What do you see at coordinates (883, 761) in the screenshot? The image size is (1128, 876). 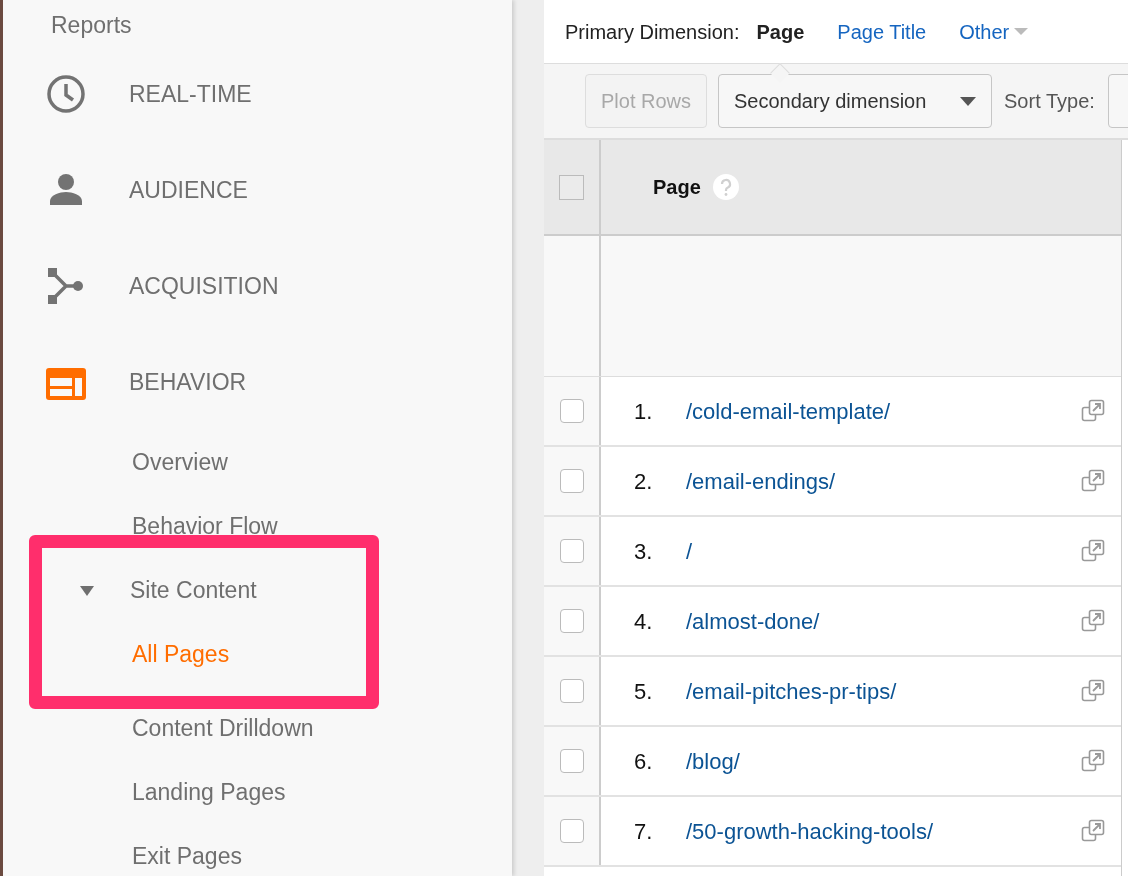 I see `page-link: /blog/` at bounding box center [883, 761].